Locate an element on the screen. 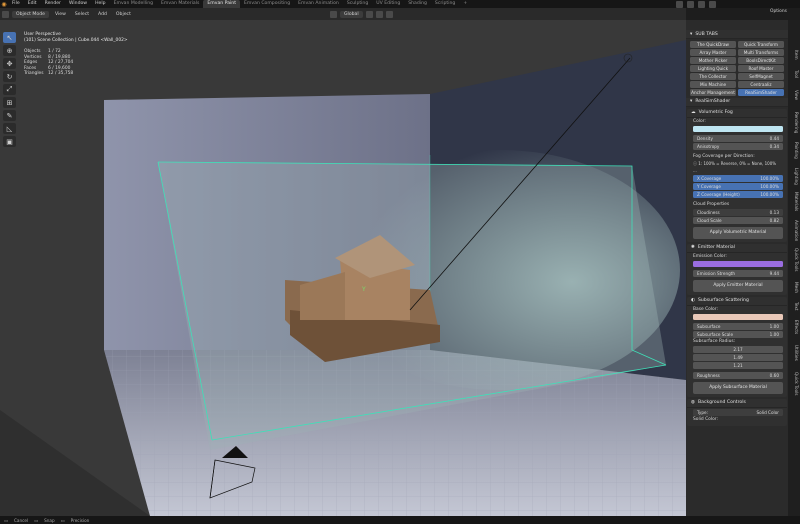  side-tab: Animation is located at coordinates (794, 230).